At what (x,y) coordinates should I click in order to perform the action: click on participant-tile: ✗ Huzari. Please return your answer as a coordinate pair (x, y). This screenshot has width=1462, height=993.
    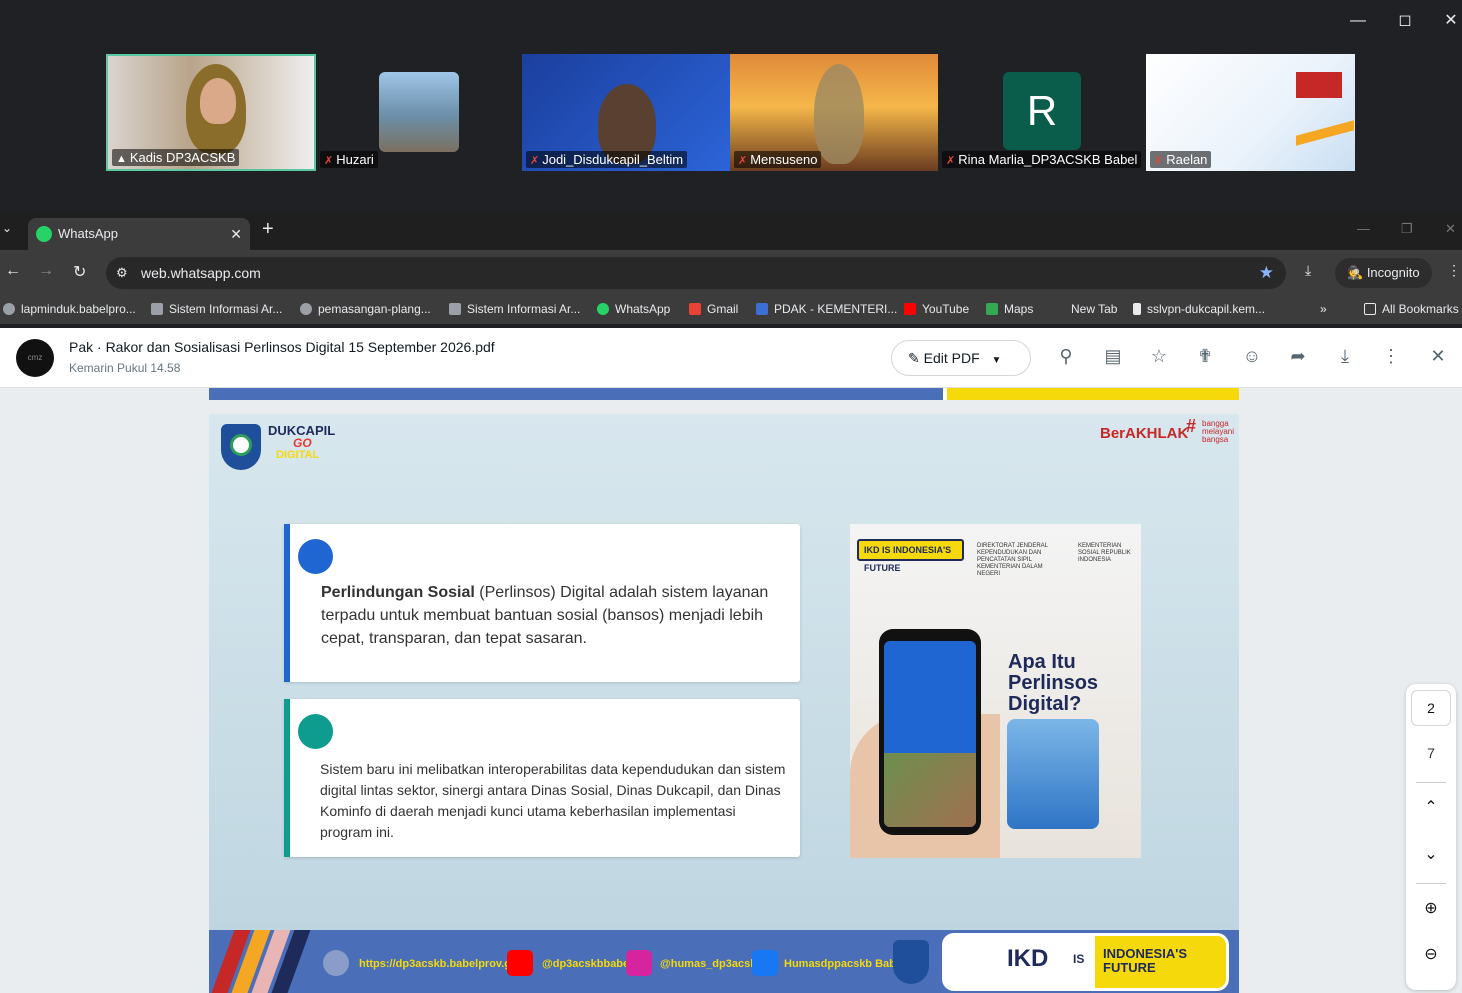
    Looking at the image, I should click on (419, 112).